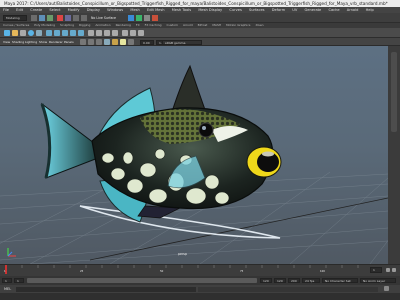 This screenshot has width=400, height=300. Describe the element at coordinates (235, 10) in the screenshot. I see `menu-curves: Curves` at that location.